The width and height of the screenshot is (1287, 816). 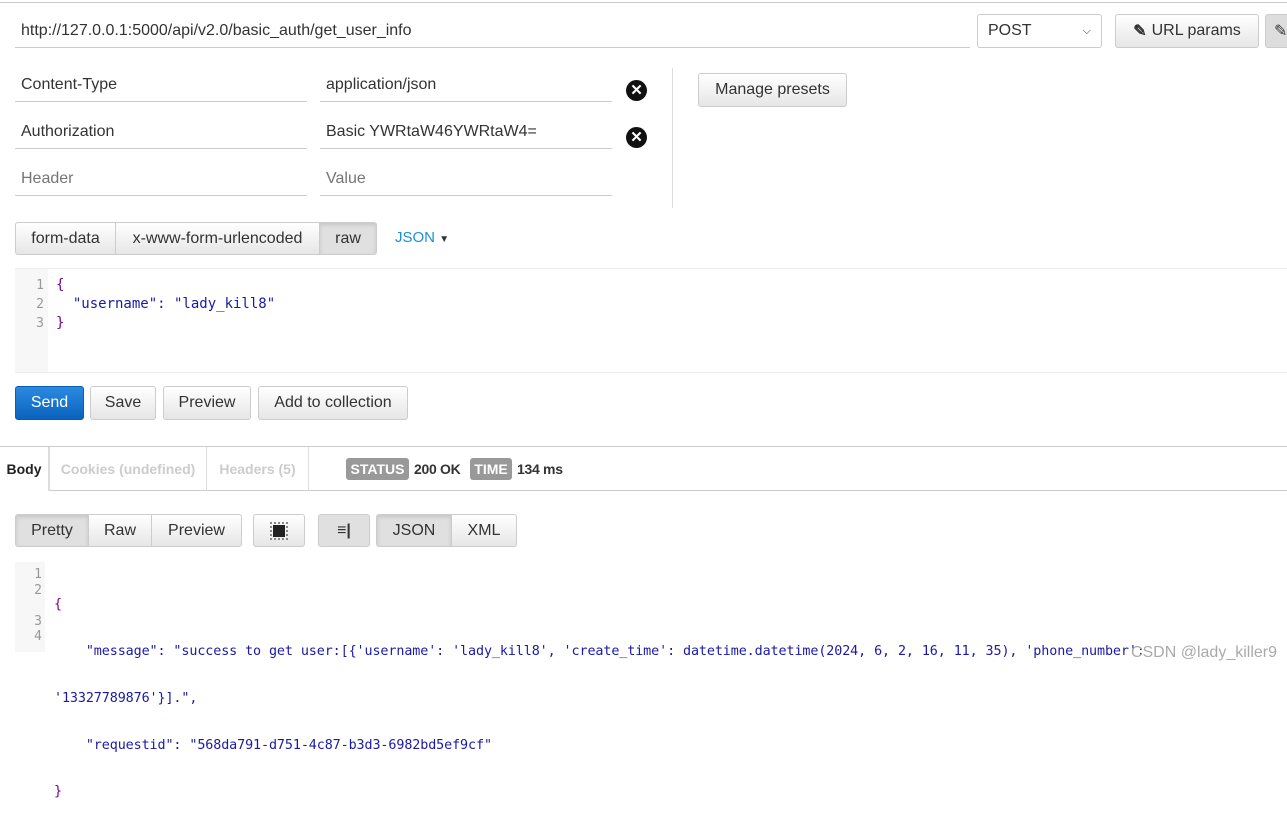 What do you see at coordinates (128, 469) in the screenshot?
I see `tab-cookies: Cookies (undefined)` at bounding box center [128, 469].